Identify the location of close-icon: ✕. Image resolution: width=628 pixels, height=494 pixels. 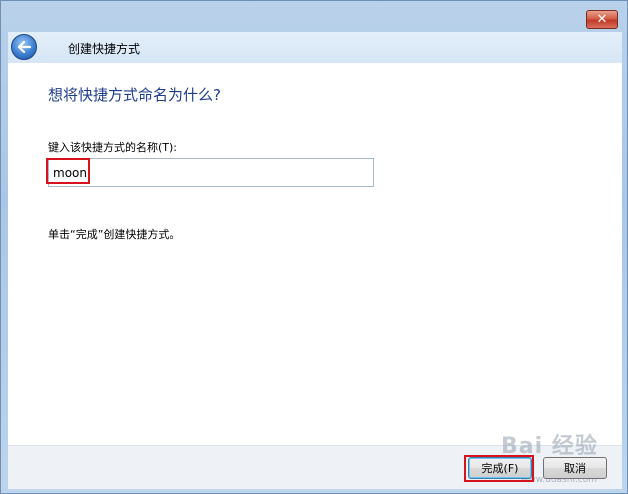
(602, 19).